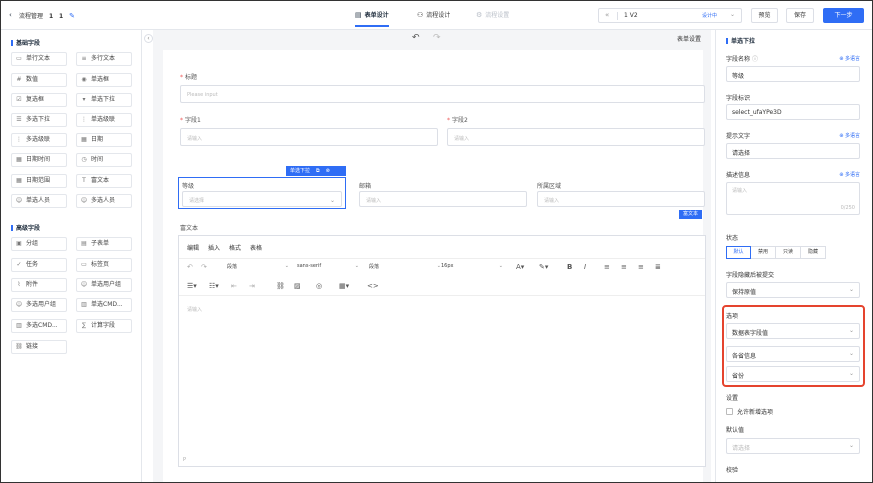 Image resolution: width=873 pixels, height=483 pixels. Describe the element at coordinates (472, 266) in the screenshot. I see `font-size-select: 16px ⌄` at that location.